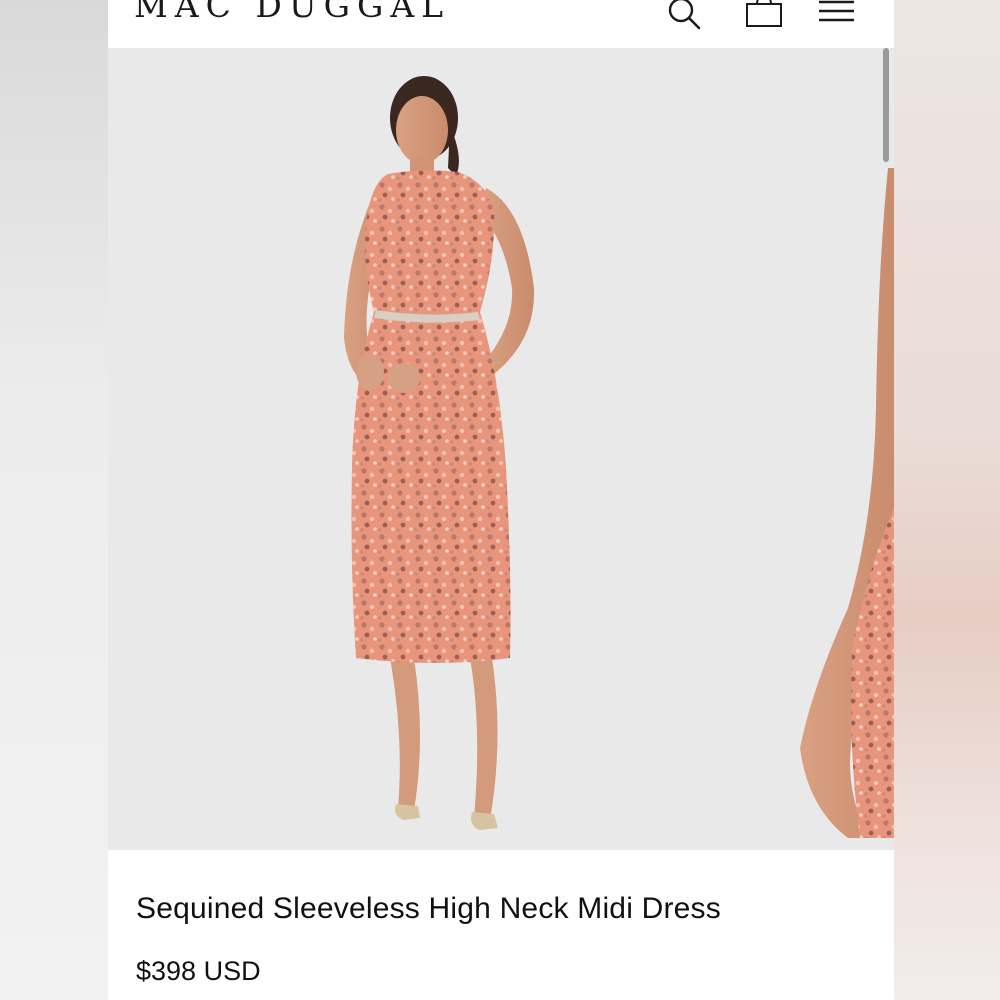  I want to click on search-icon, so click(684, 16).